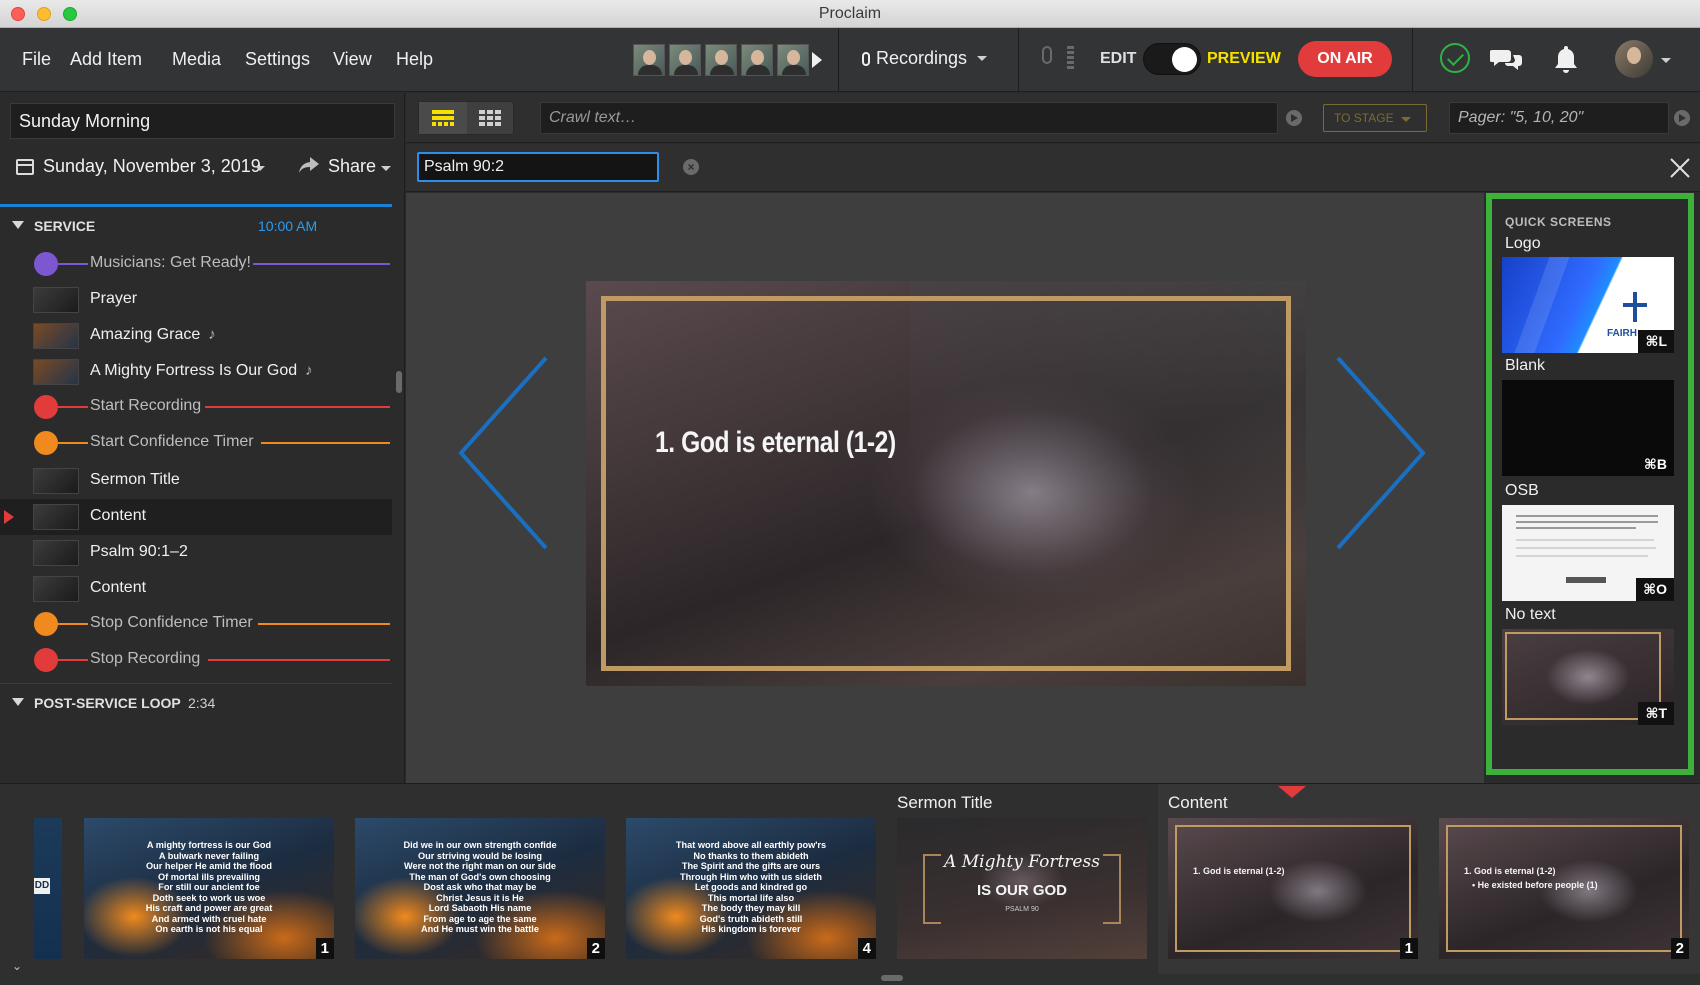 The width and height of the screenshot is (1700, 985). I want to click on sync-status-check-icon, so click(1455, 58).